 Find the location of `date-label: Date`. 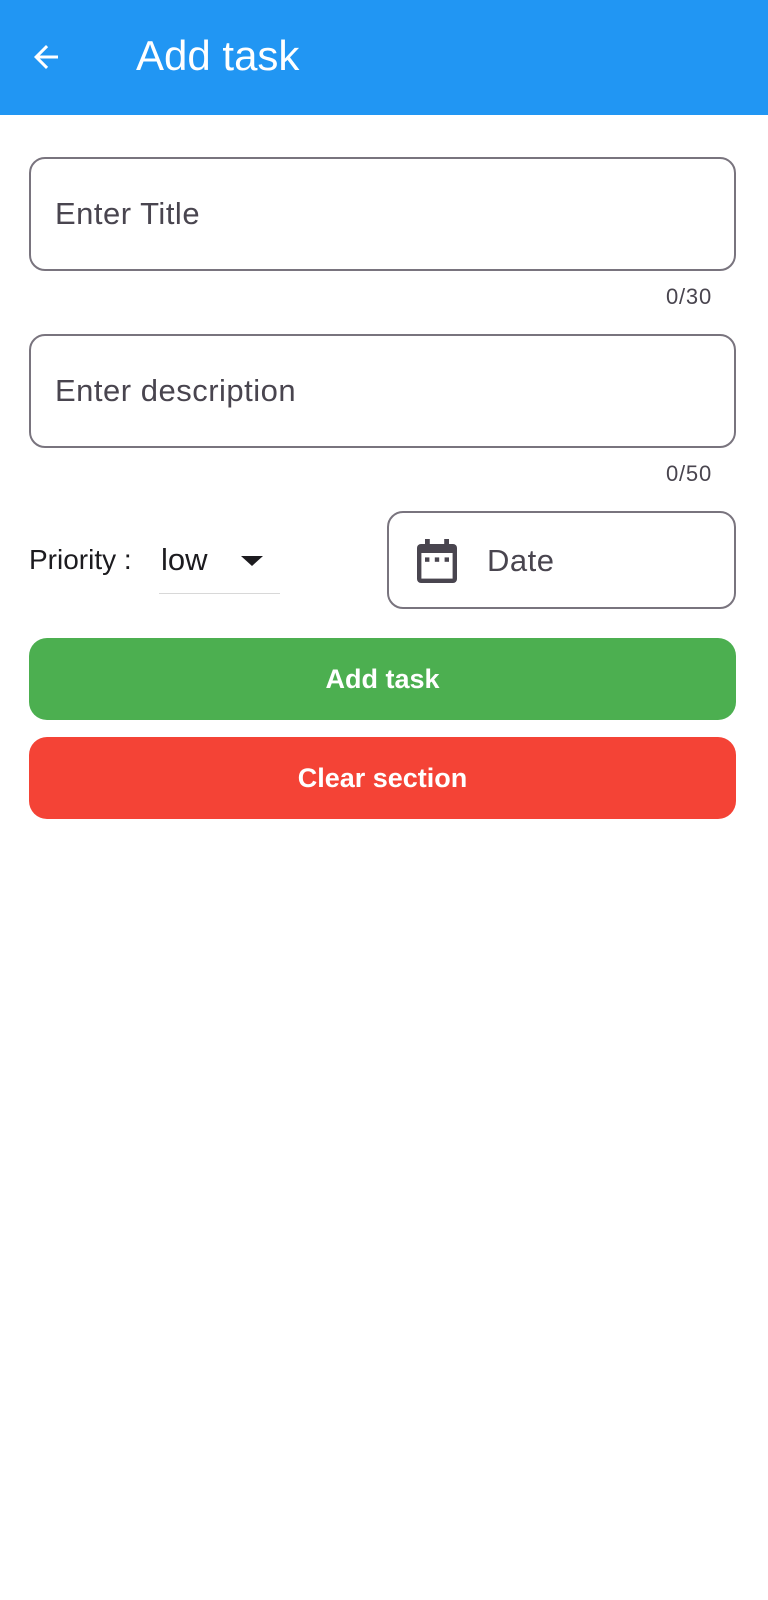

date-label: Date is located at coordinates (521, 560).